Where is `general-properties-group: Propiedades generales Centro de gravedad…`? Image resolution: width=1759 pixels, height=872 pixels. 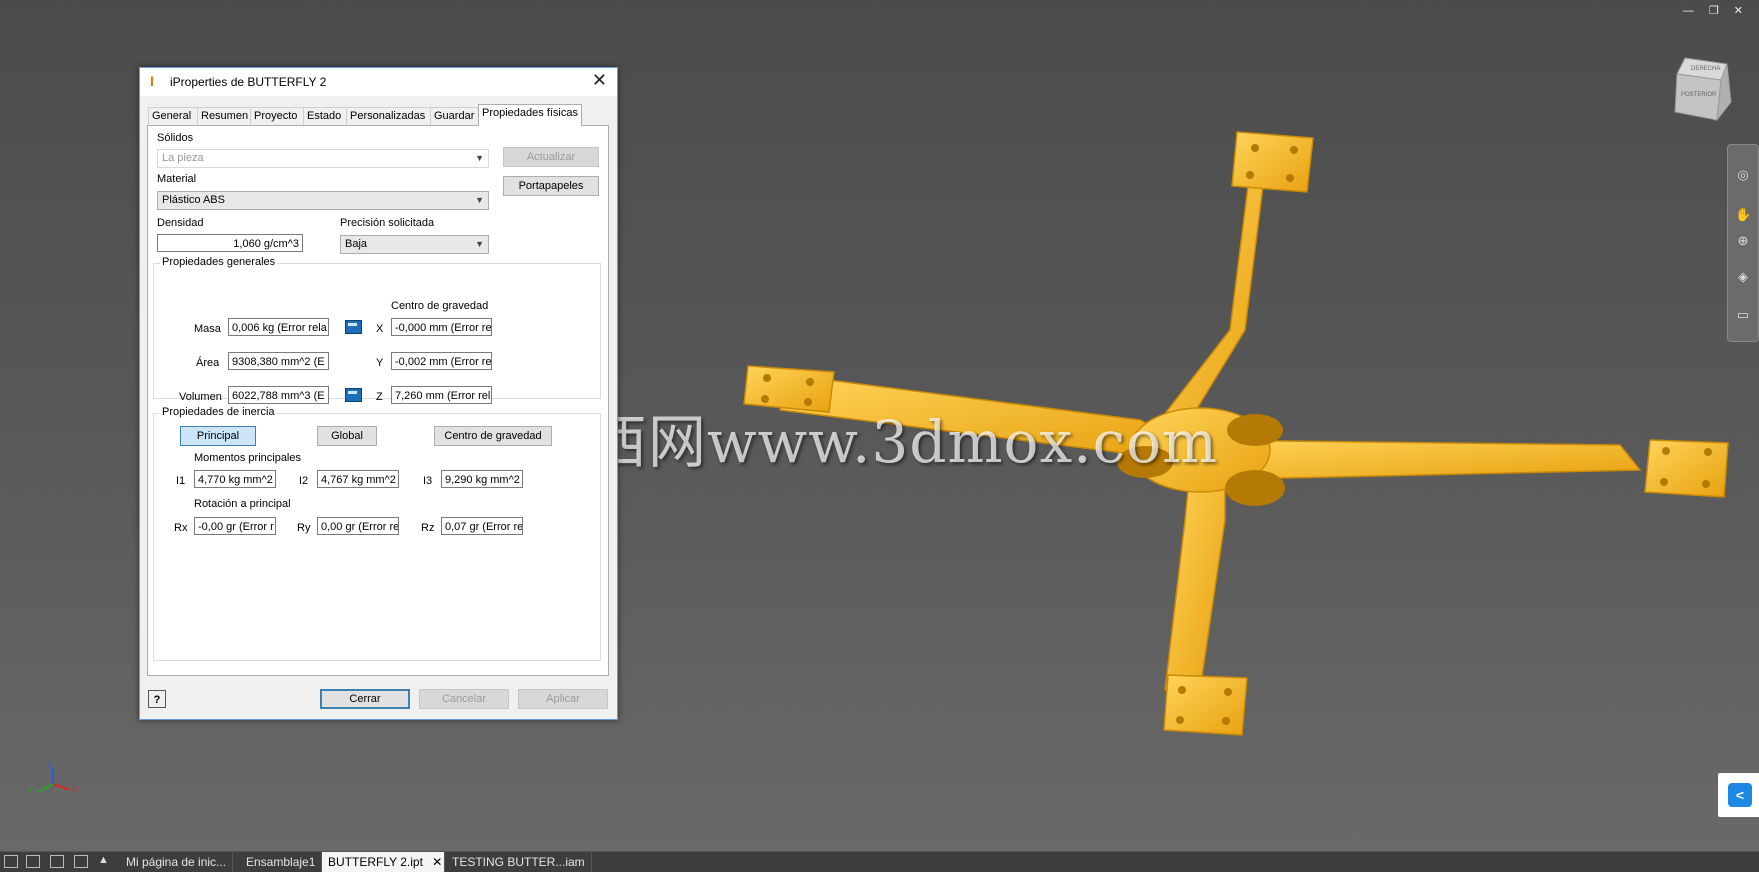
general-properties-group: Propiedades generales Centro de gravedad… is located at coordinates (377, 330).